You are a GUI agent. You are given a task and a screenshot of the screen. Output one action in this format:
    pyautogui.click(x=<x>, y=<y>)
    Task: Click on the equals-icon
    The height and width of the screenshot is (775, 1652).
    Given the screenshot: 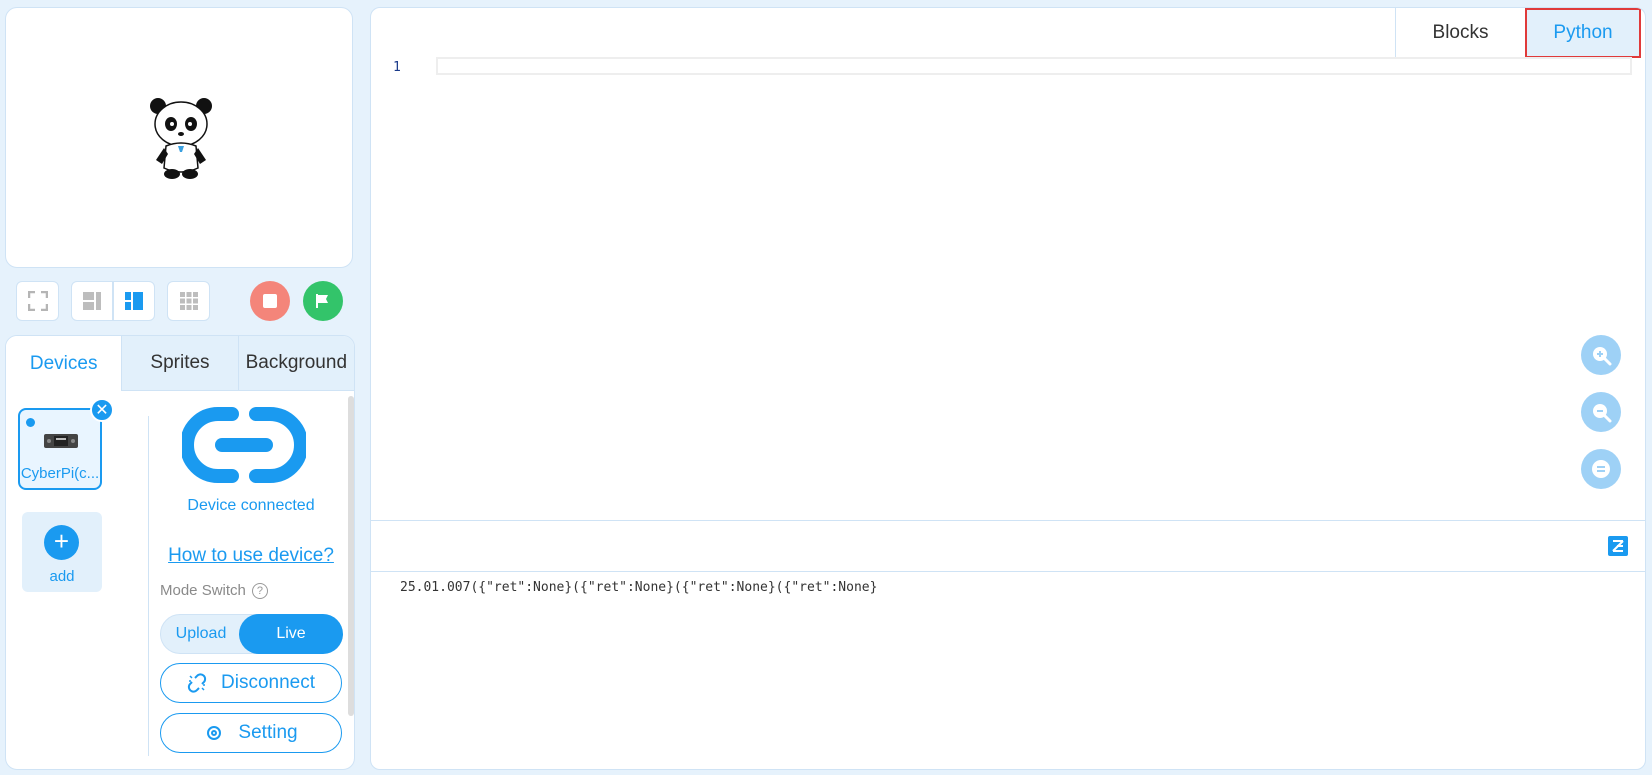 What is the action you would take?
    pyautogui.click(x=1601, y=469)
    